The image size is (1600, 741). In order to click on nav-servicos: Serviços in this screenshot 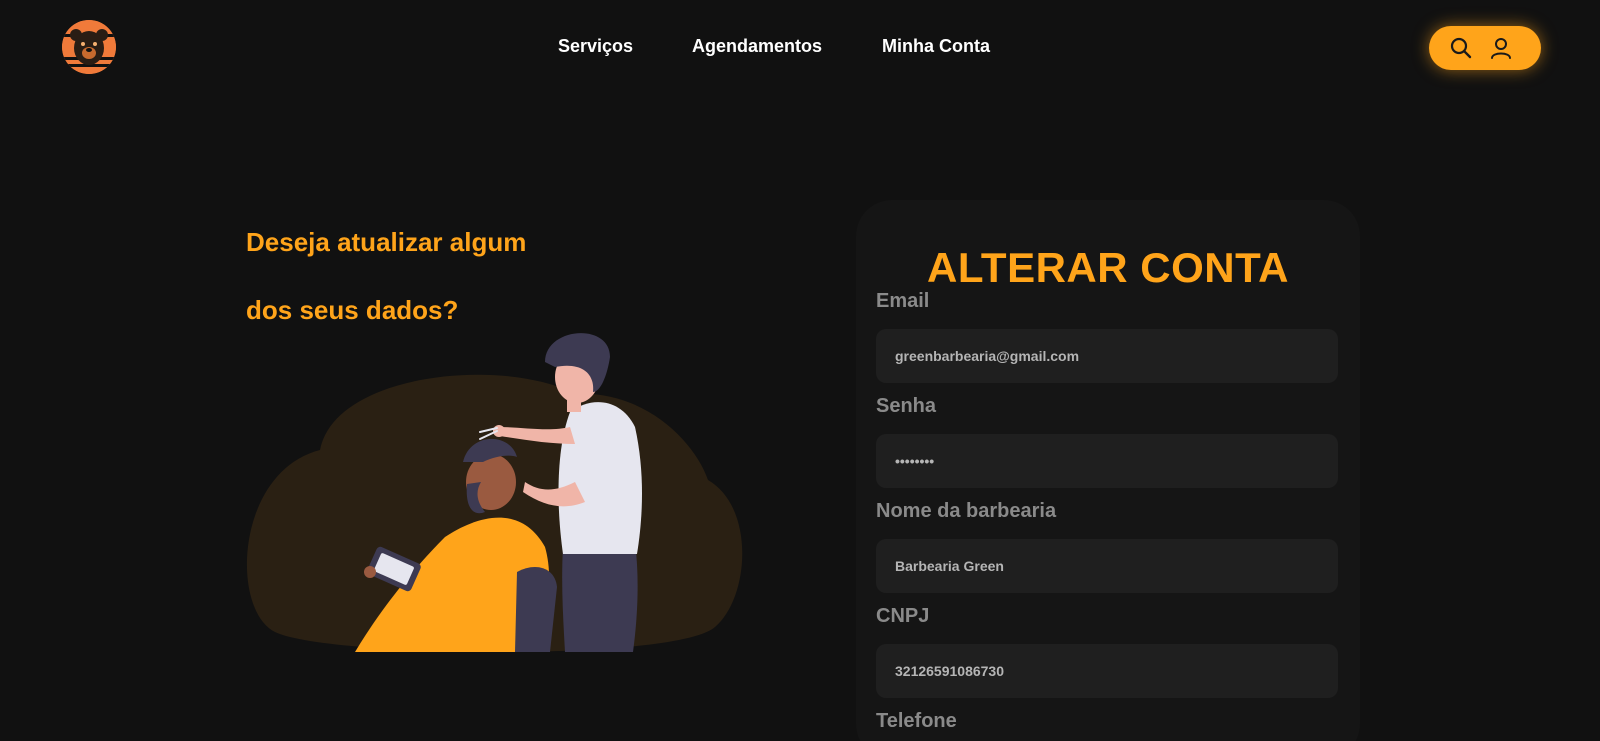, I will do `click(595, 46)`.